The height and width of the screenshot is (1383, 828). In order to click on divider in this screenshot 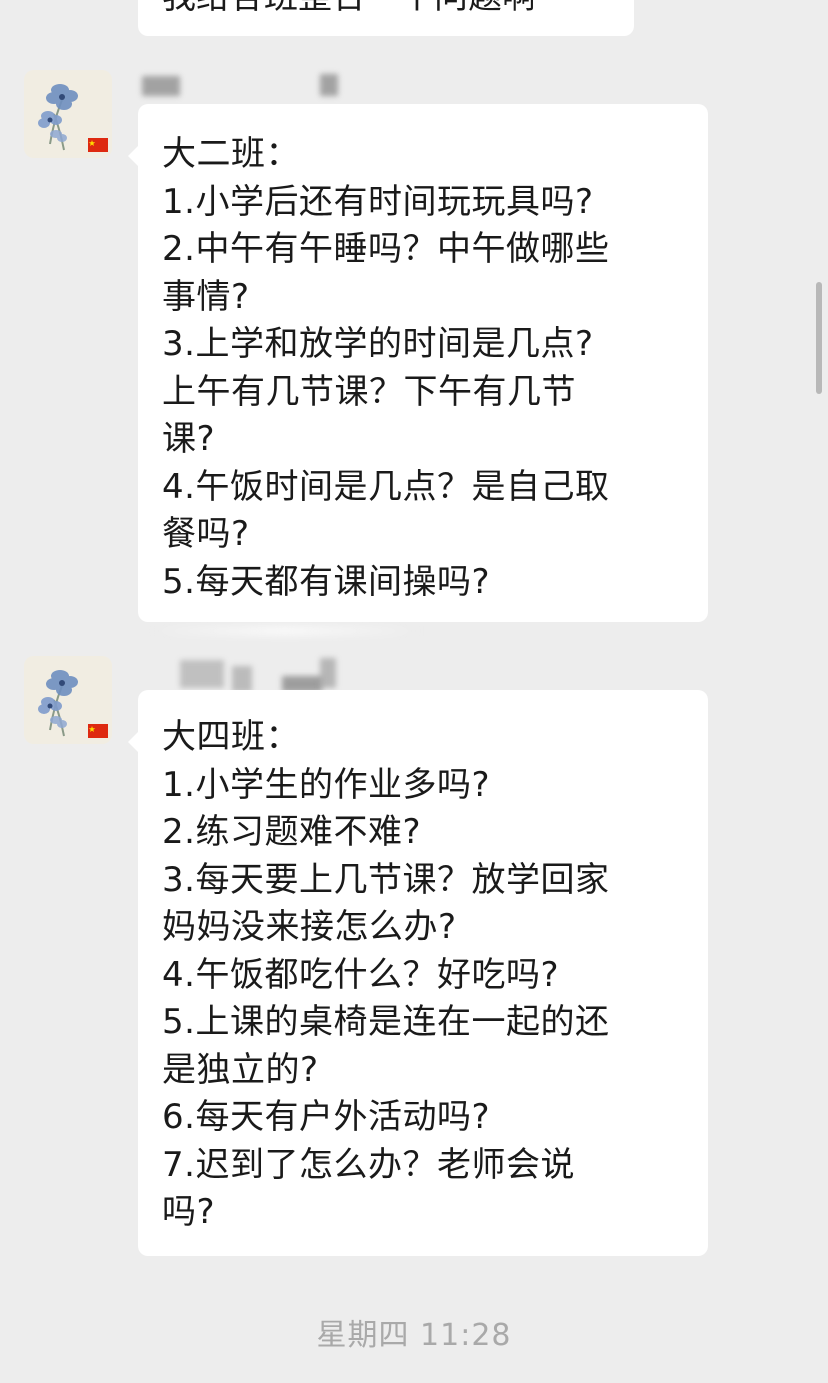, I will do `click(285, 631)`.